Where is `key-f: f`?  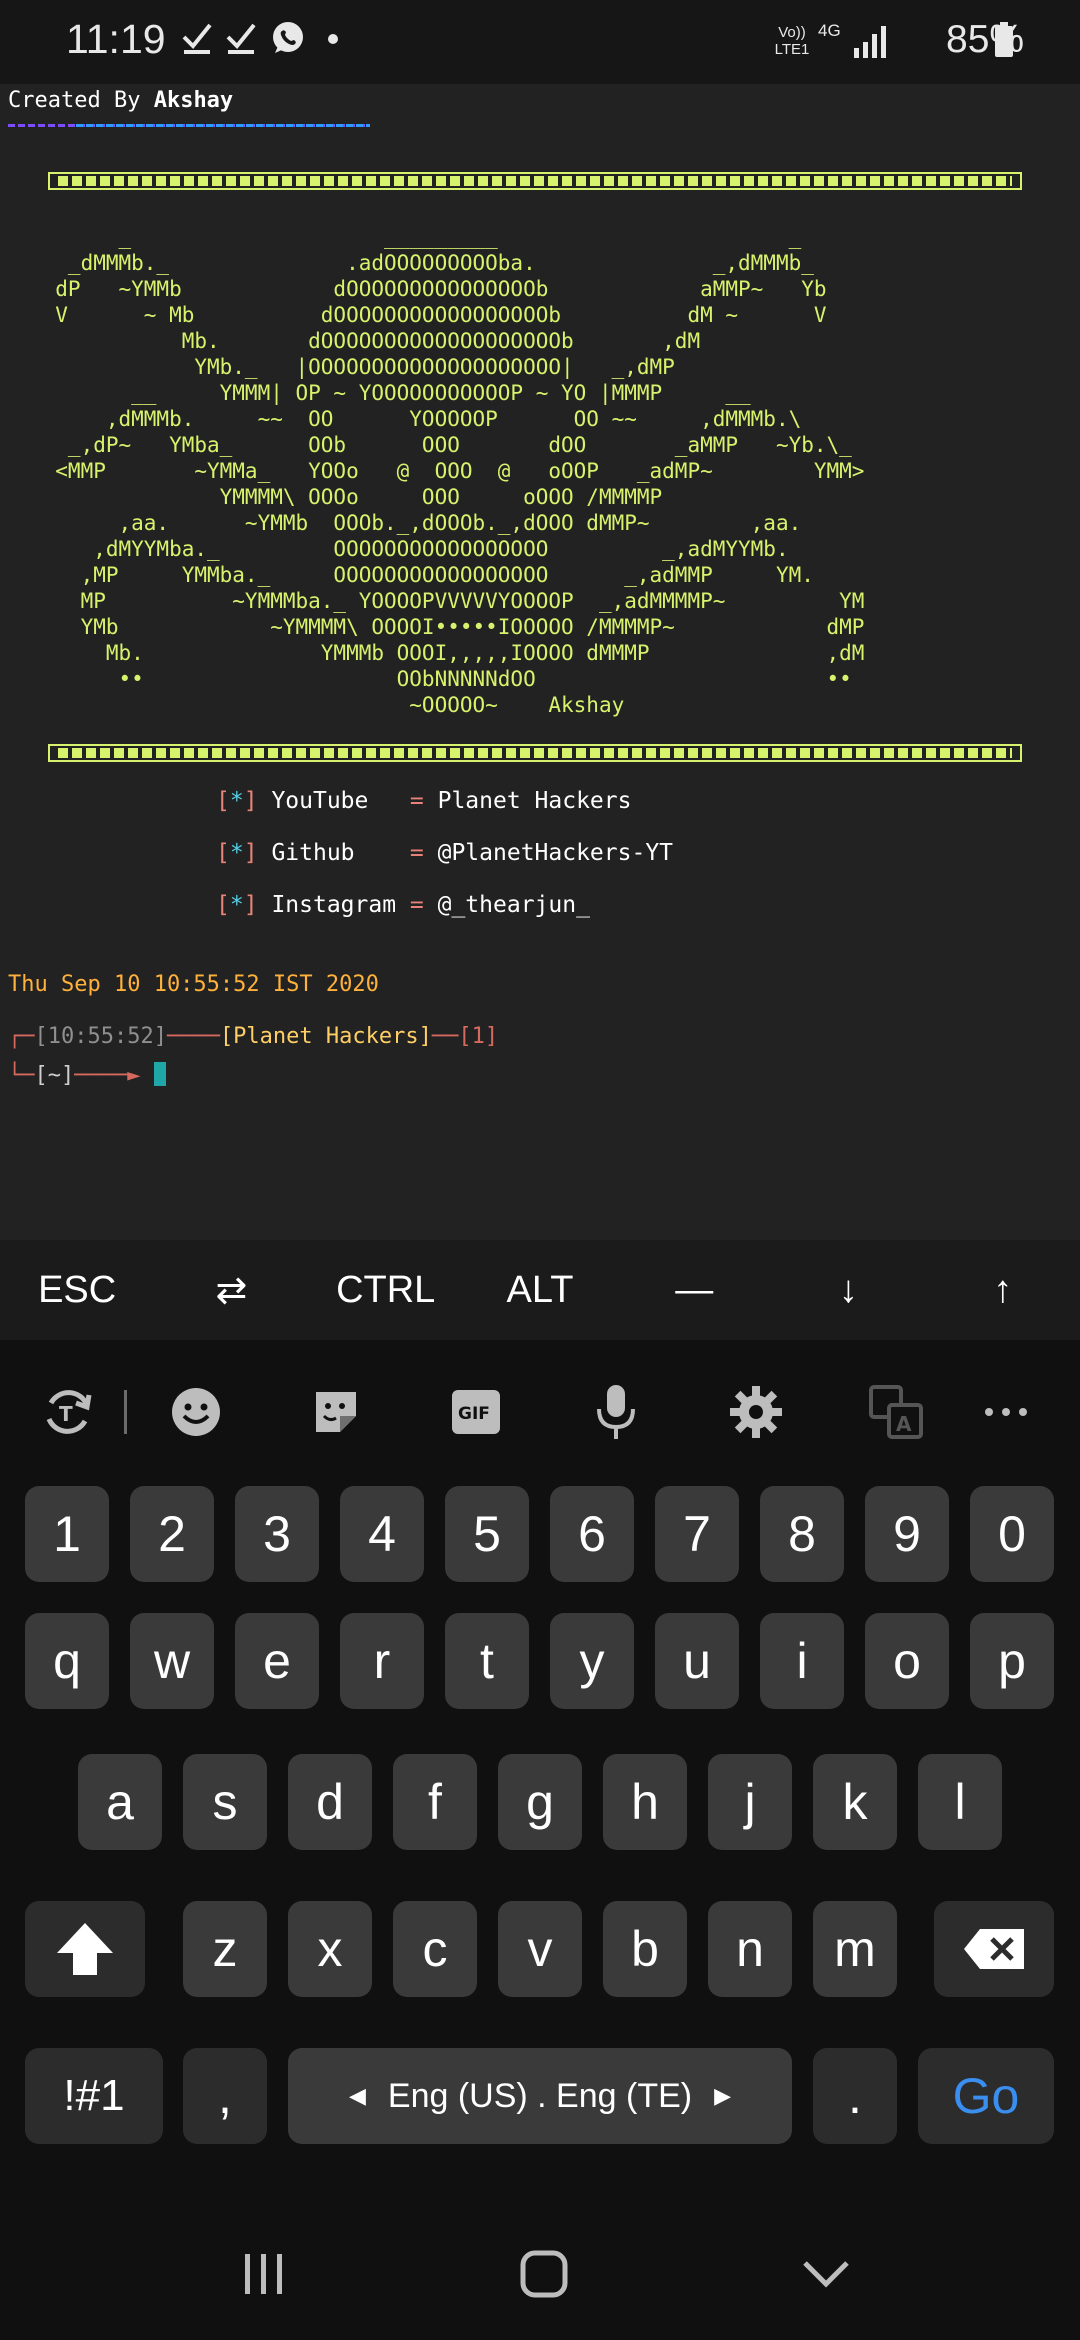
key-f: f is located at coordinates (435, 1802).